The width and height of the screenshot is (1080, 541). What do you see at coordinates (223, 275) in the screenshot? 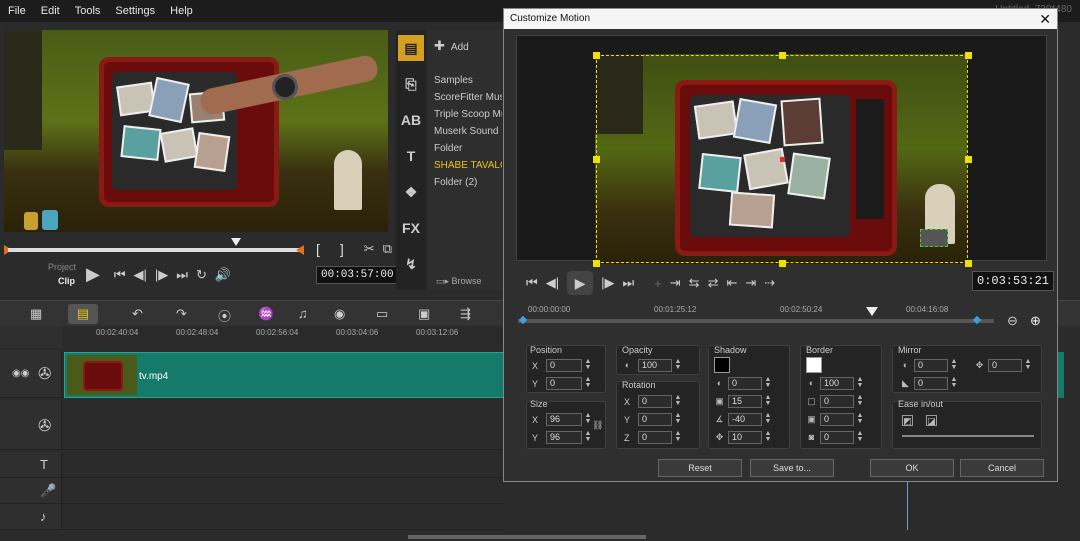
I see `volume-icon: 🔊` at bounding box center [223, 275].